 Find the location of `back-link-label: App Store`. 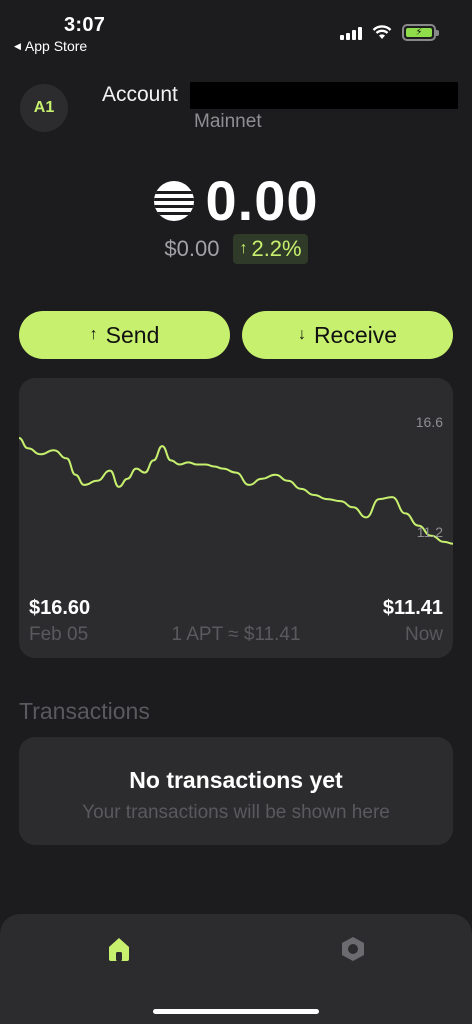

back-link-label: App Store is located at coordinates (56, 46).